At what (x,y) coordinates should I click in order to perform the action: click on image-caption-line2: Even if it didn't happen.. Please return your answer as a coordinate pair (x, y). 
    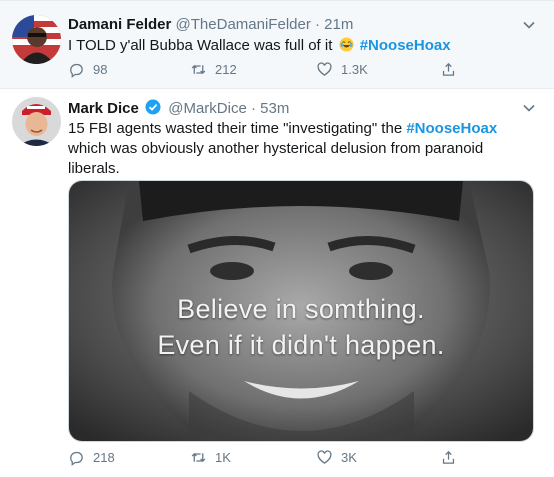
    Looking at the image, I should click on (301, 345).